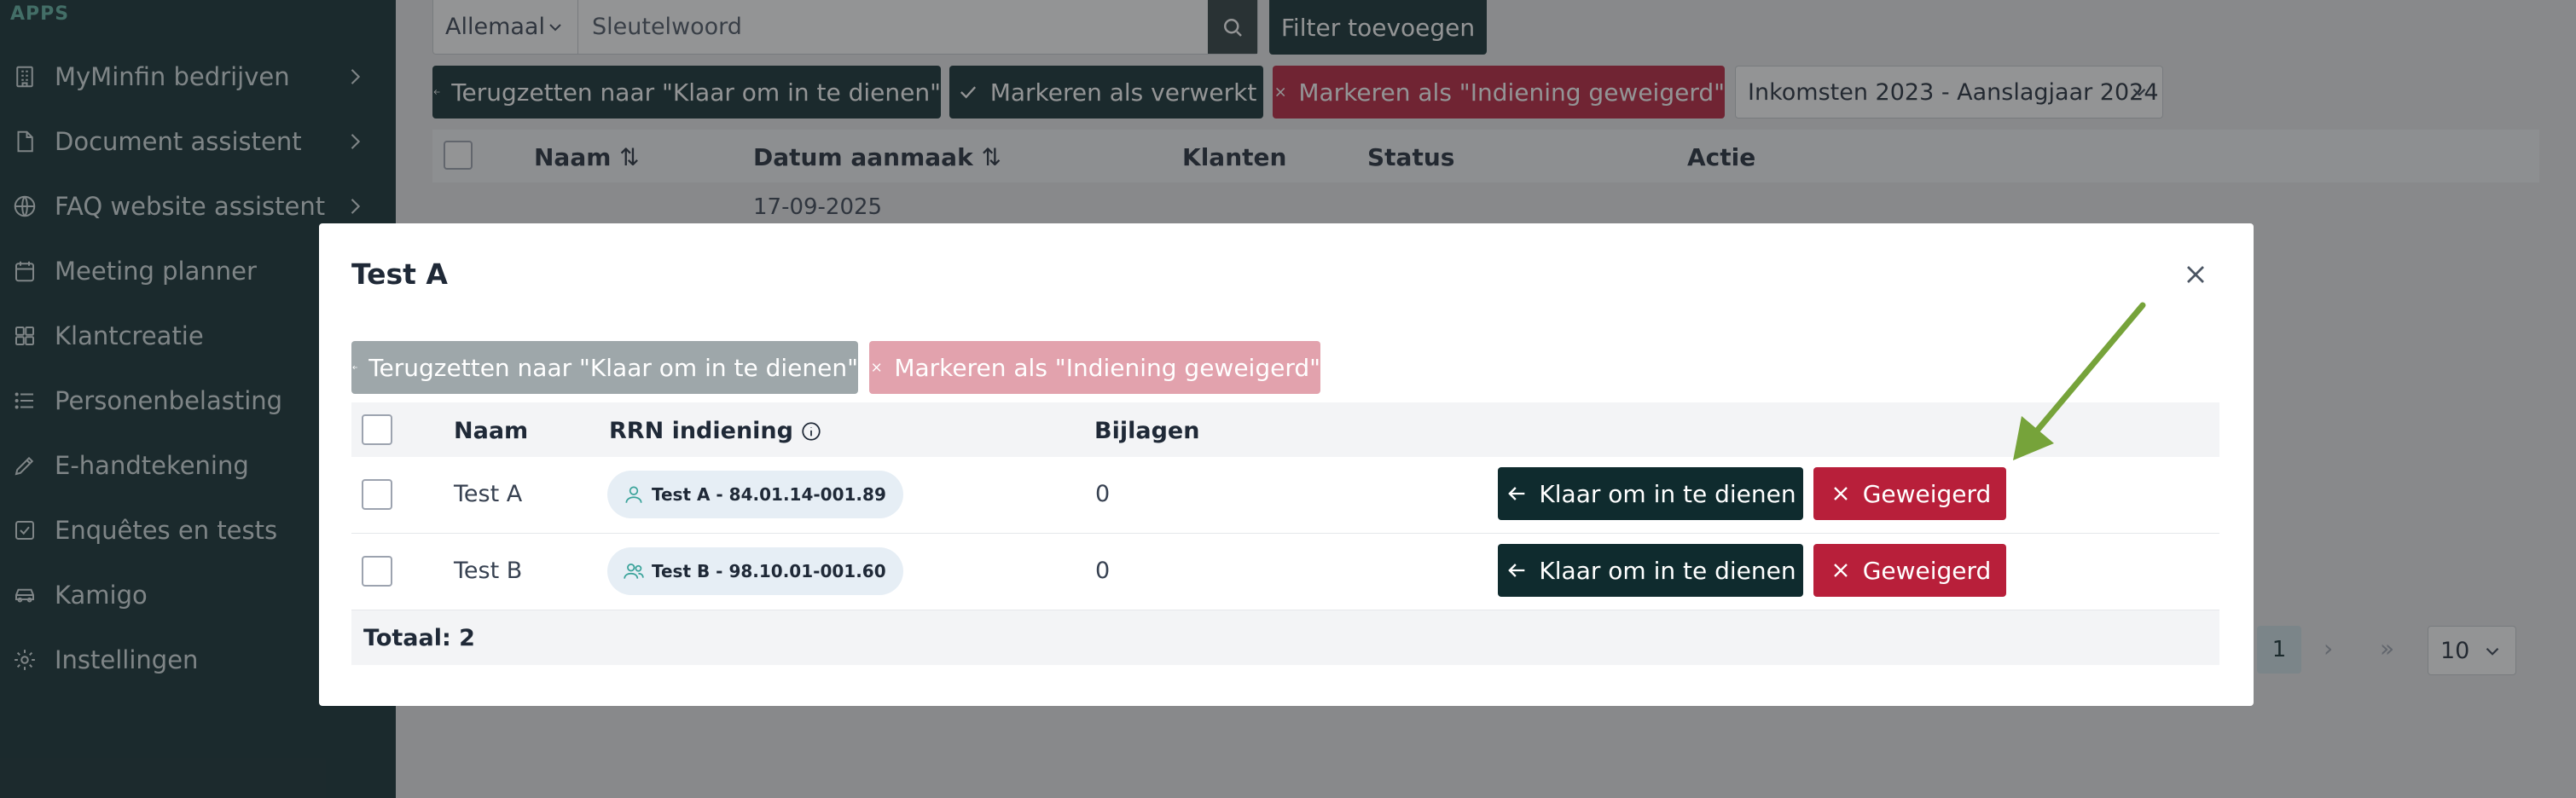 The height and width of the screenshot is (798, 2576). Describe the element at coordinates (1285, 429) in the screenshot. I see `modal-table-header: Naam RRN indiening Bijlagen` at that location.